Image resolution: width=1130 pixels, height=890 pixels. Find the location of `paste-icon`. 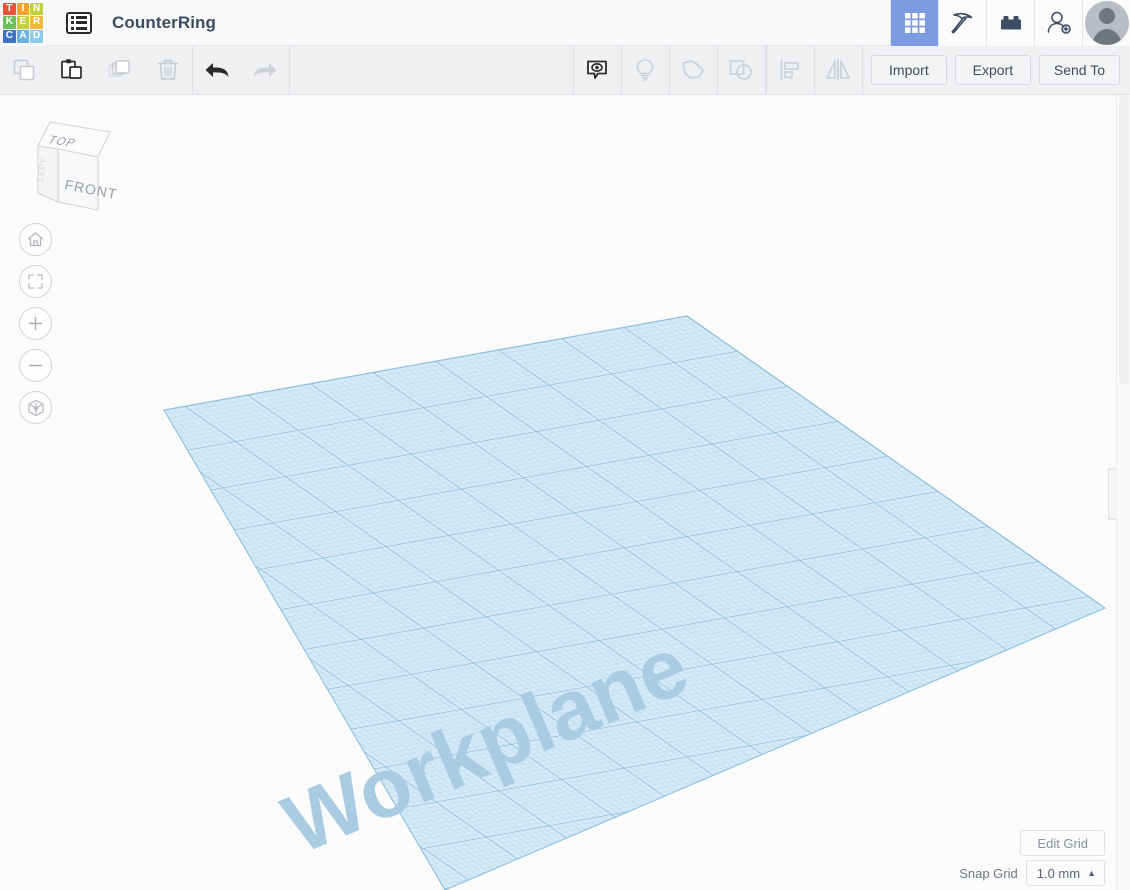

paste-icon is located at coordinates (71, 69).